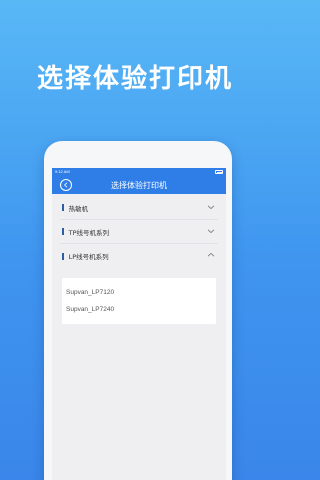  Describe the element at coordinates (78, 208) in the screenshot. I see `category-label: 热敏机` at that location.